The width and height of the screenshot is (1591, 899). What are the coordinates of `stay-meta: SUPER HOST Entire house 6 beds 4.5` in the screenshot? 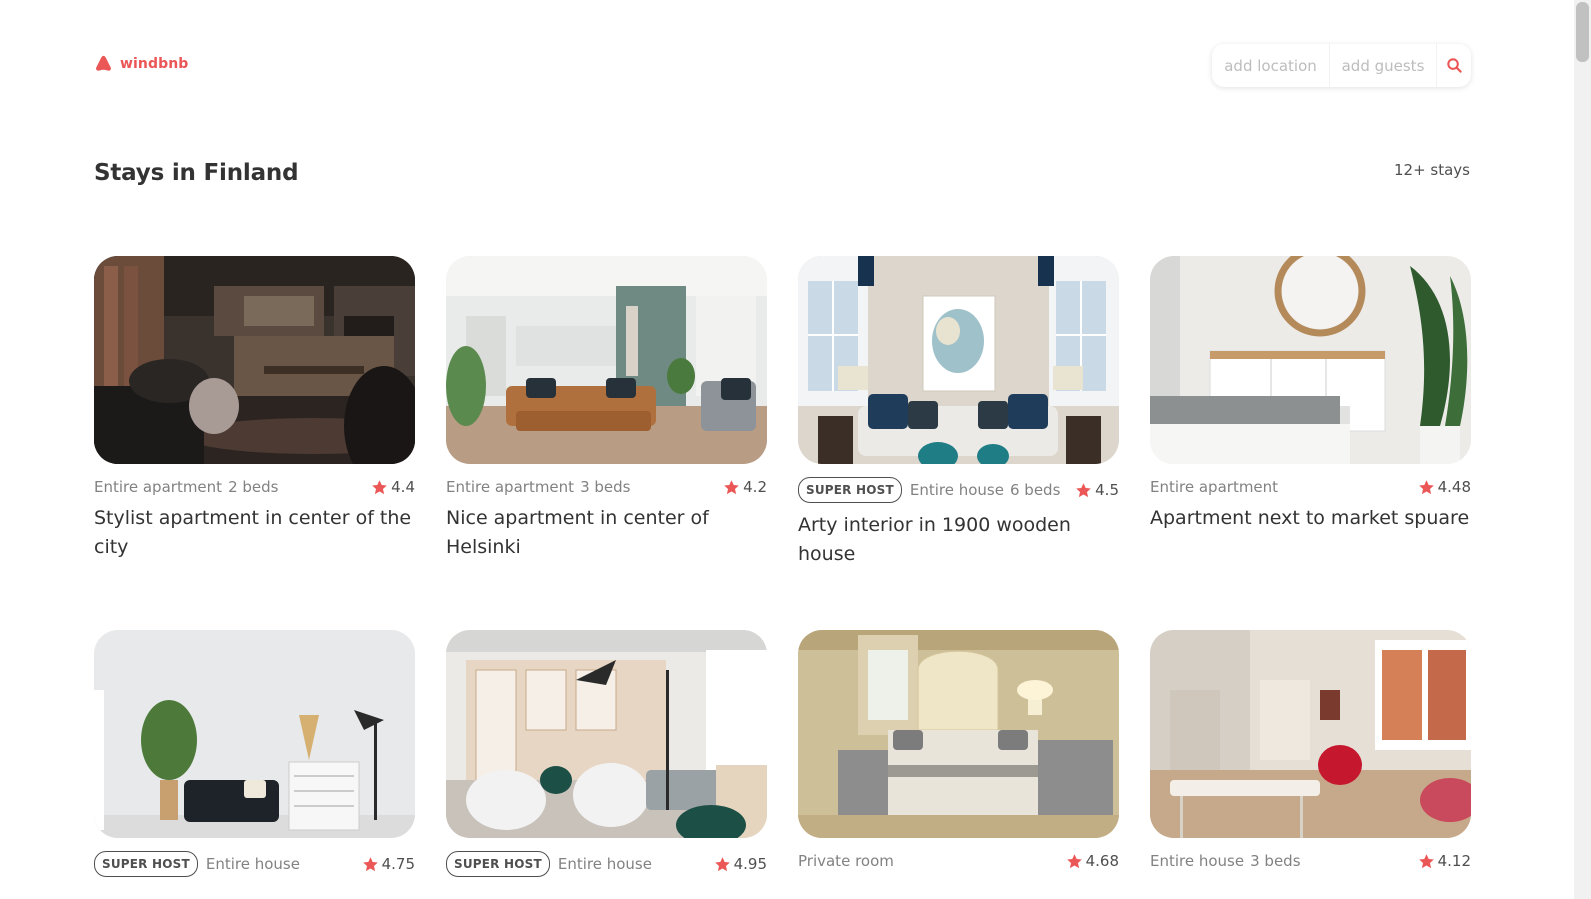 It's located at (958, 490).